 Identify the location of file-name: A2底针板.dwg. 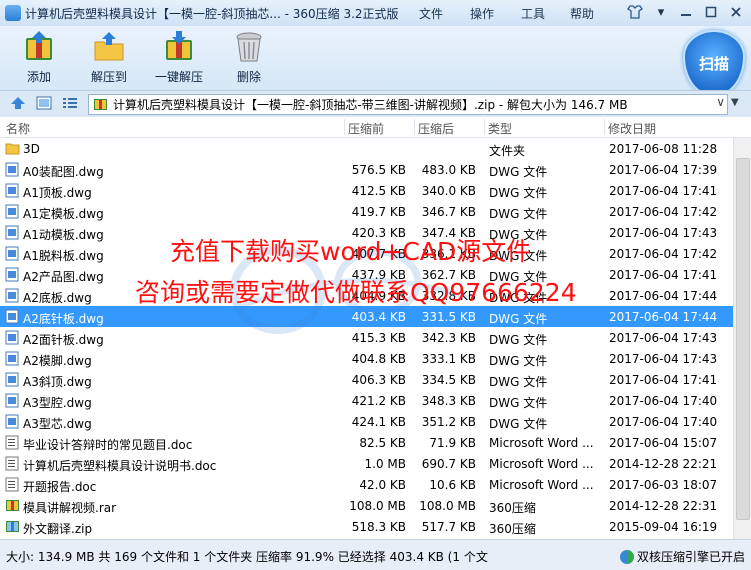
(63, 319).